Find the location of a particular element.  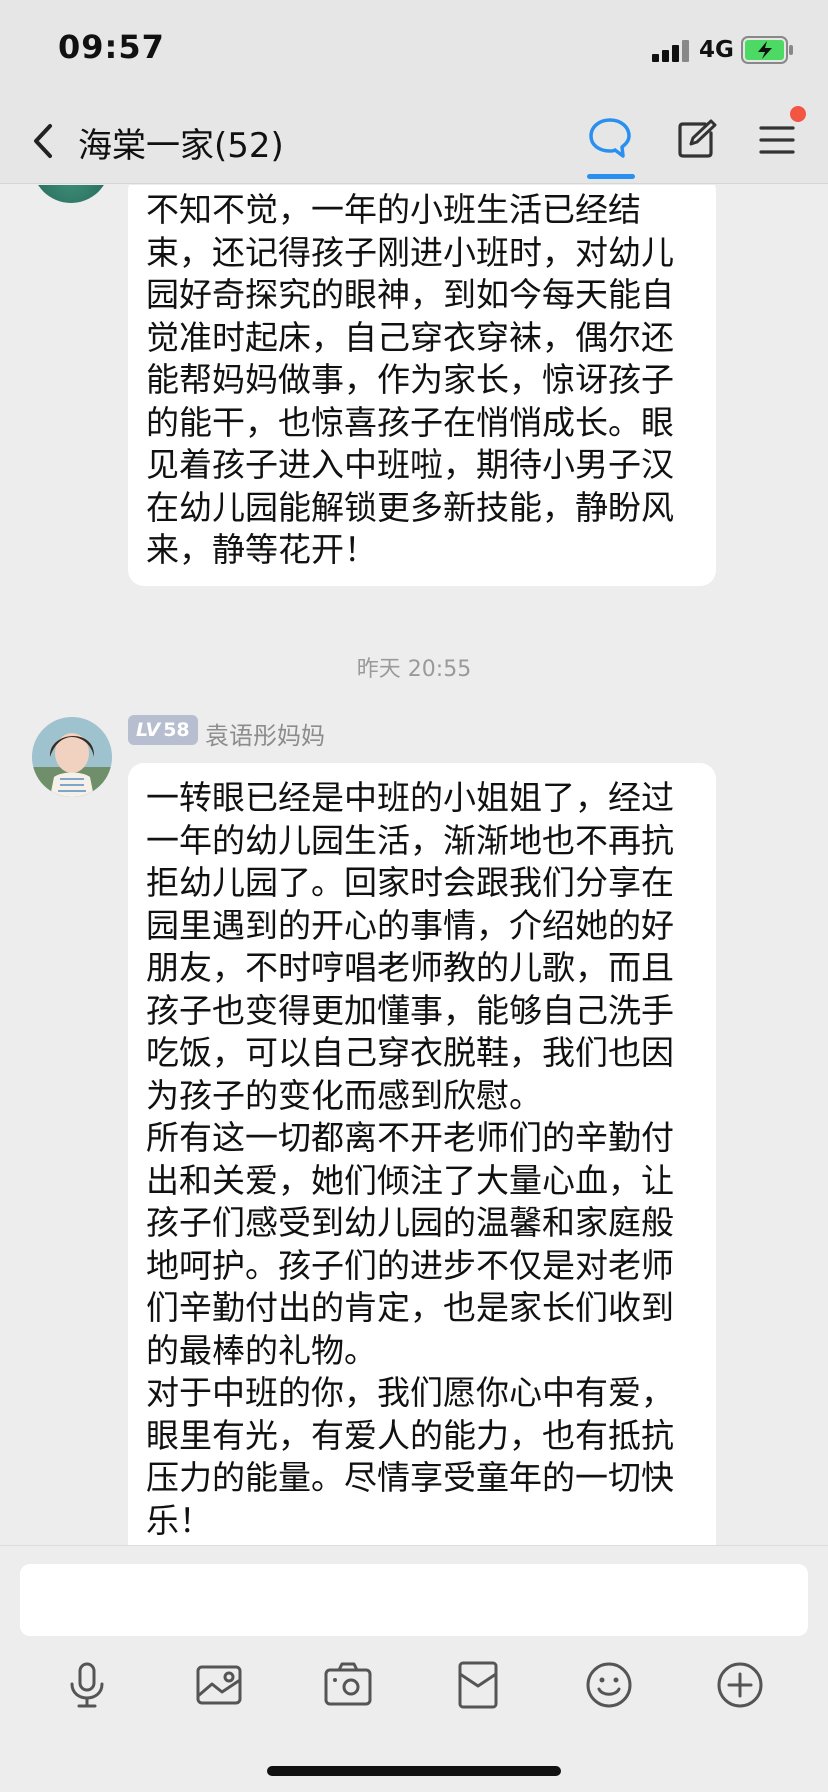

active-tab-indicator is located at coordinates (611, 176).